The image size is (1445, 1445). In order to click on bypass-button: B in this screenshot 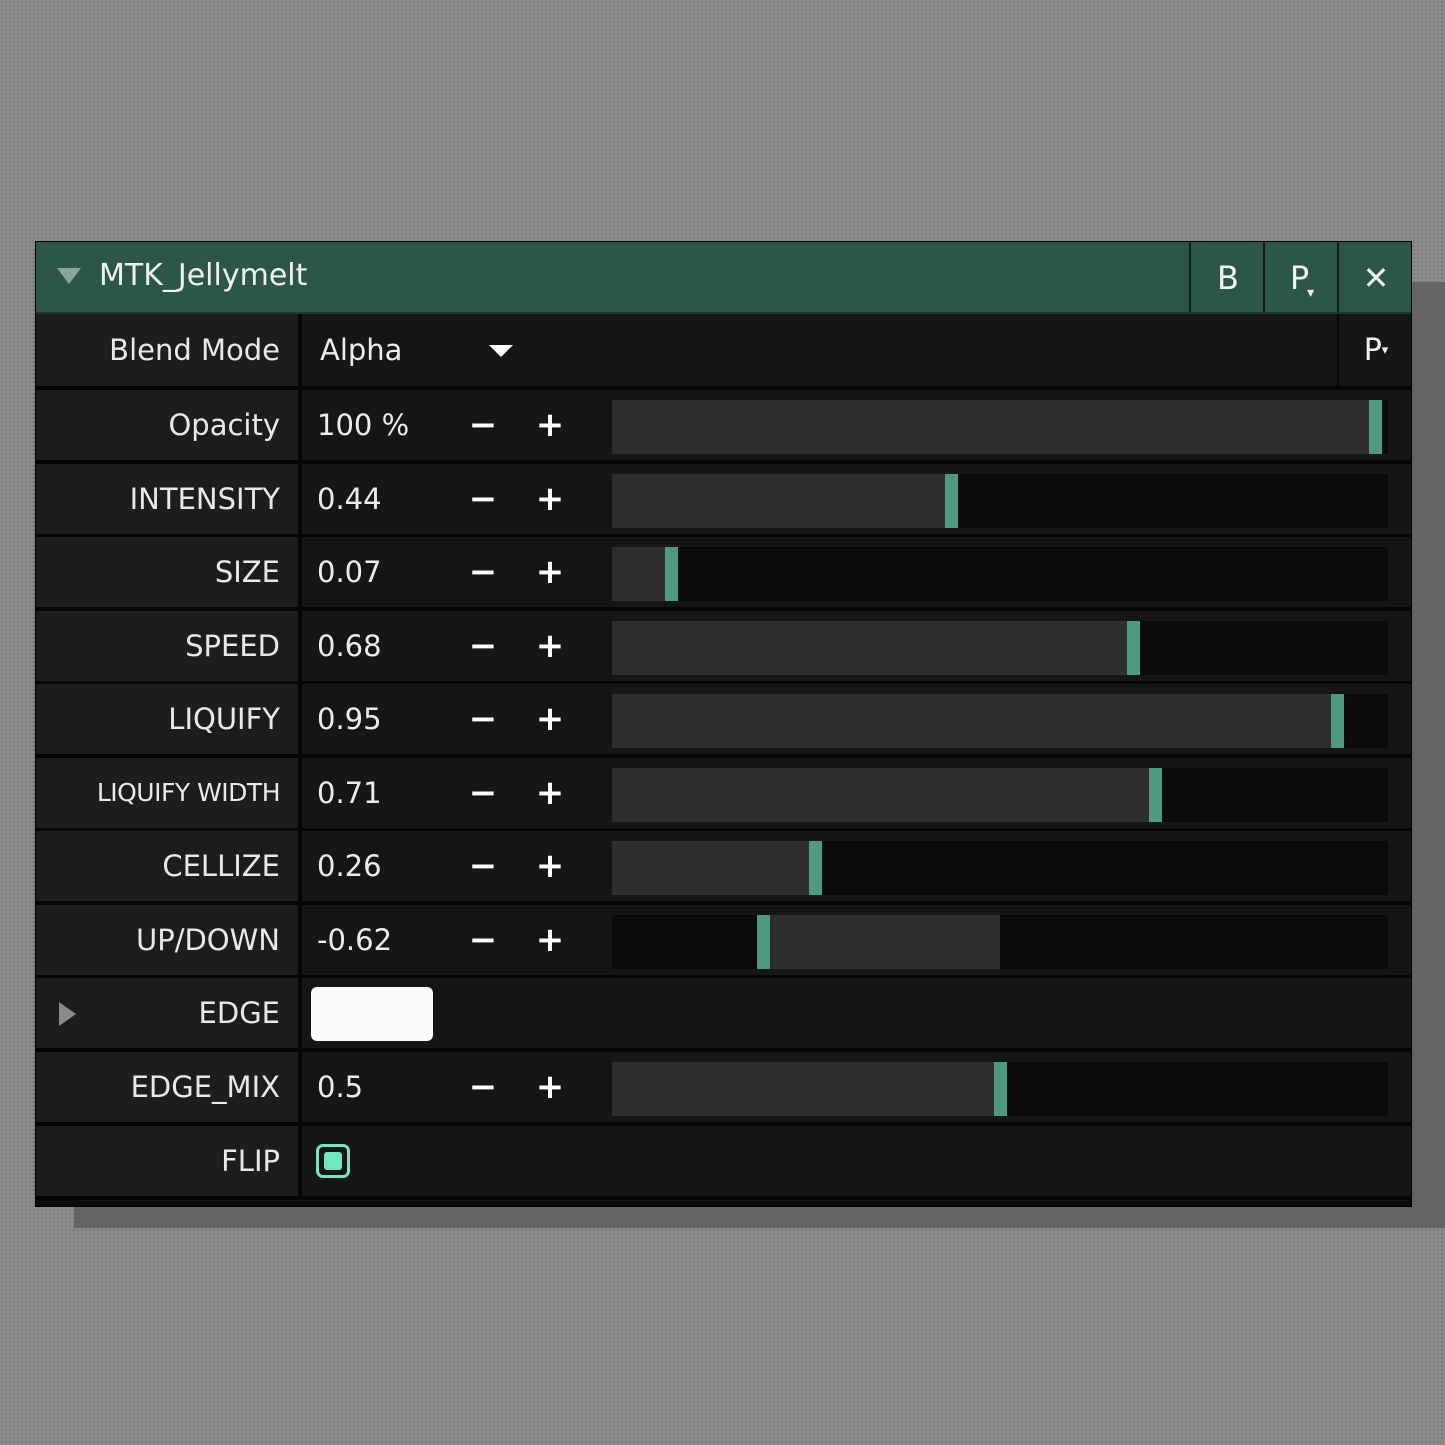, I will do `click(1227, 277)`.